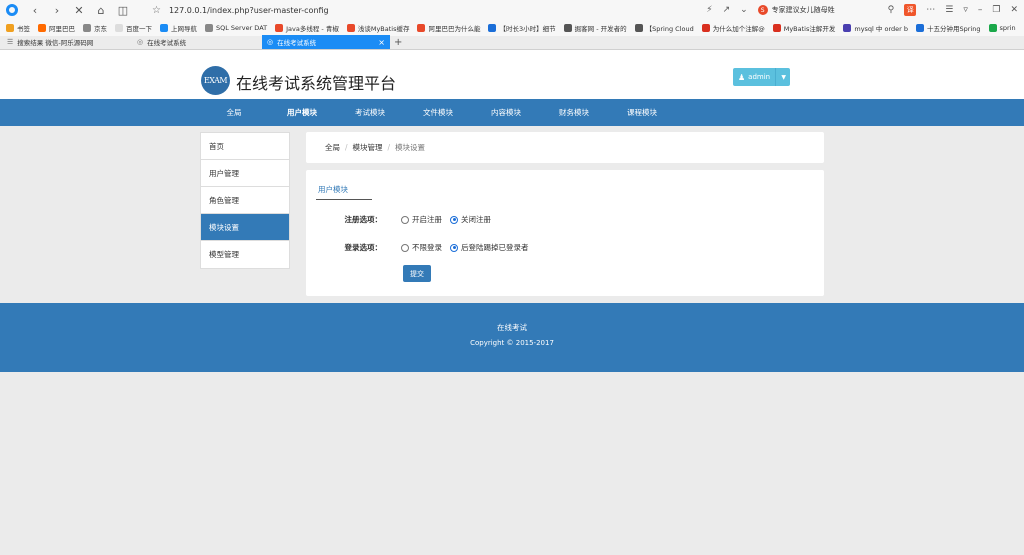  Describe the element at coordinates (332, 147) in the screenshot. I see `breadcrumb-item: 全局` at that location.